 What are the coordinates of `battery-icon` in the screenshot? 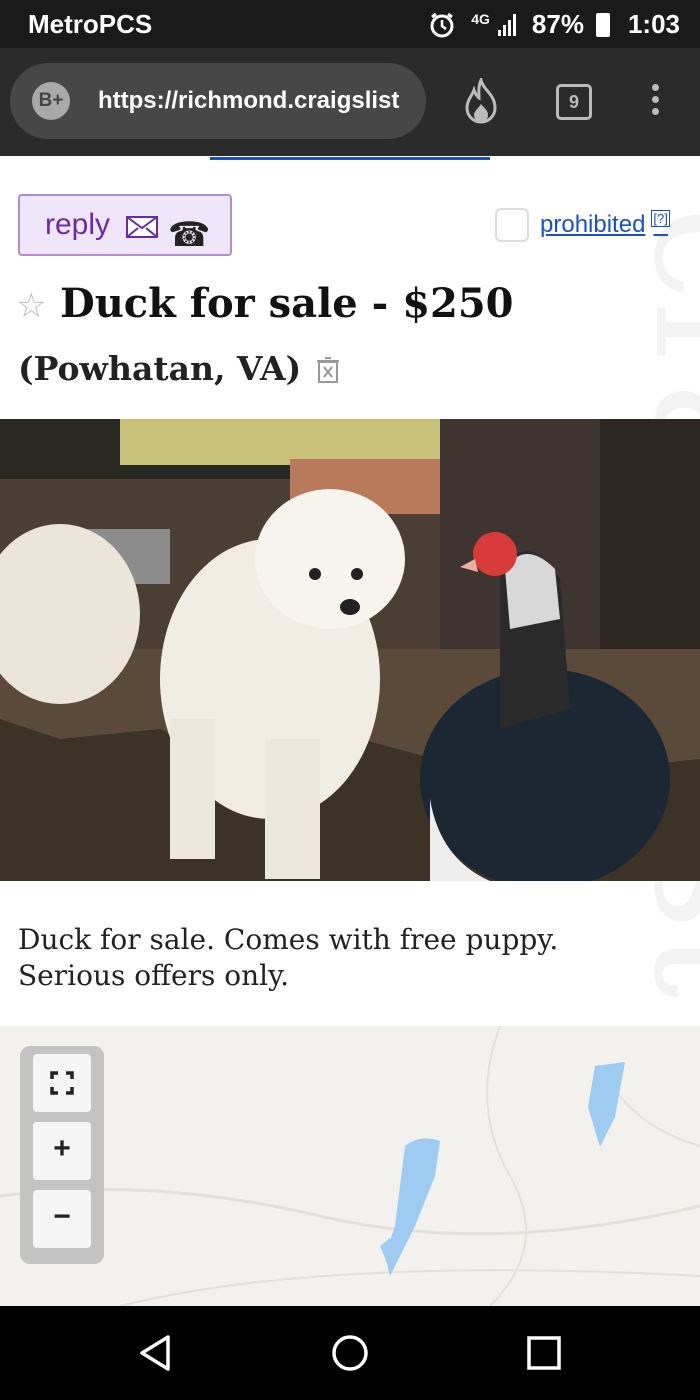 It's located at (602, 24).